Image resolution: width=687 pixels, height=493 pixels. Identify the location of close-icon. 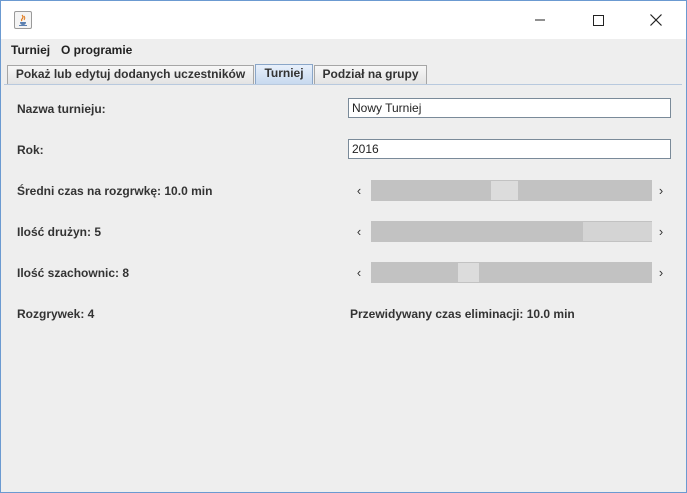
(656, 20).